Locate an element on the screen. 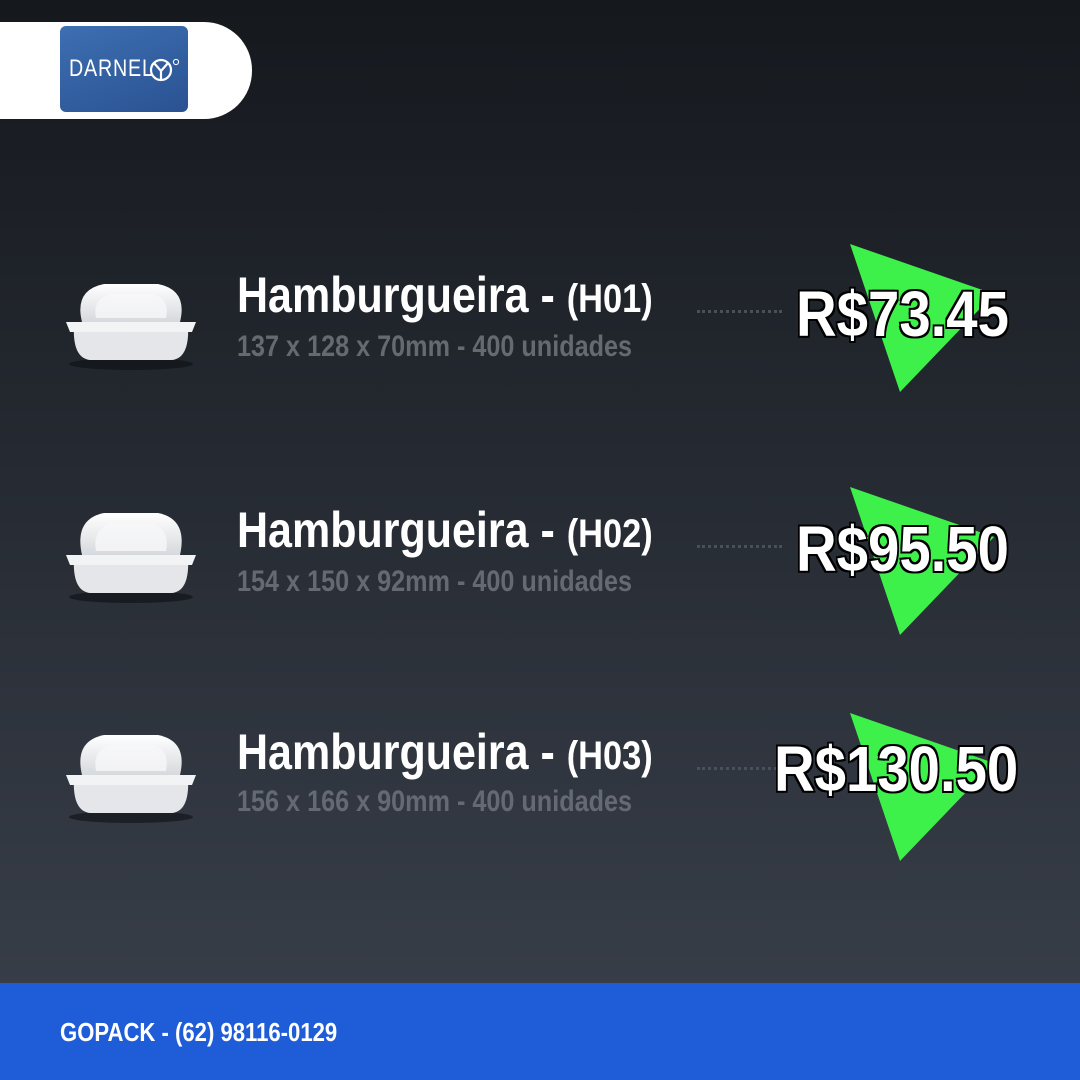 The height and width of the screenshot is (1080, 1080). product-dimensions: 156 x 166 x 90mm - 400 unidades is located at coordinates (435, 801).